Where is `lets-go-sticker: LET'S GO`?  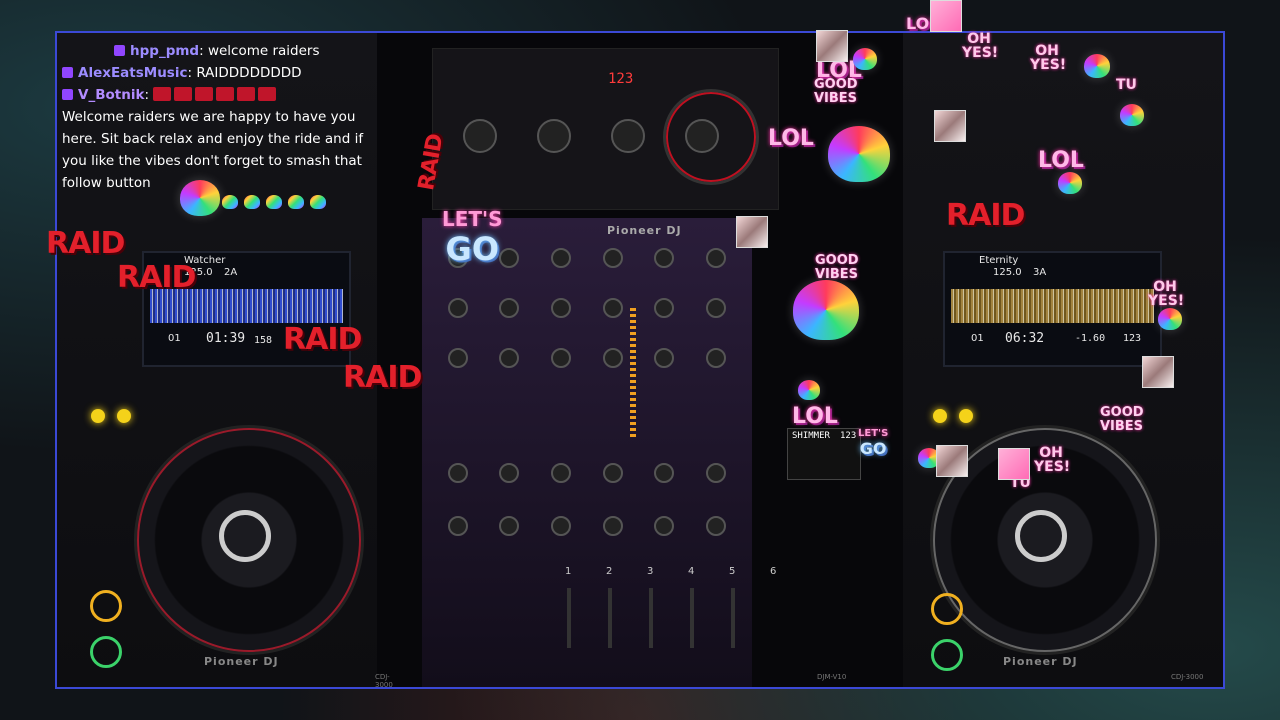
lets-go-sticker: LET'S GO is located at coordinates (873, 443).